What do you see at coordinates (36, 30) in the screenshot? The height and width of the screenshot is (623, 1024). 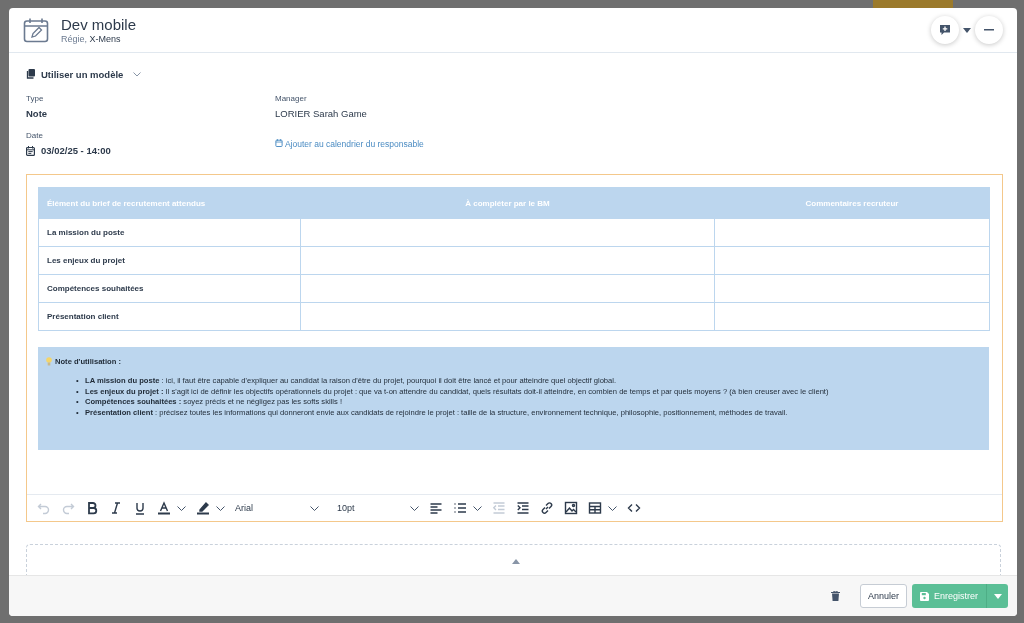 I see `calendar-edit-icon` at bounding box center [36, 30].